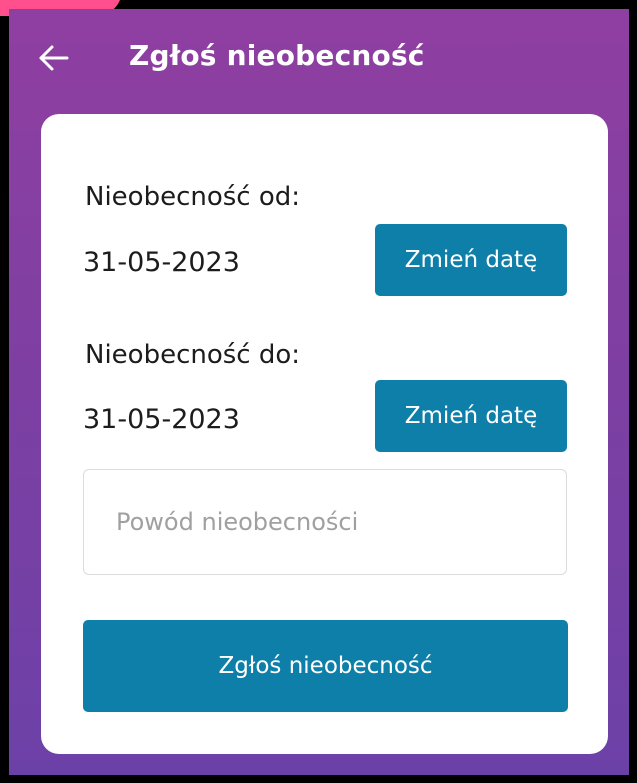 This screenshot has height=783, width=637. I want to click on change-from-date-button: Zmień datę, so click(471, 260).